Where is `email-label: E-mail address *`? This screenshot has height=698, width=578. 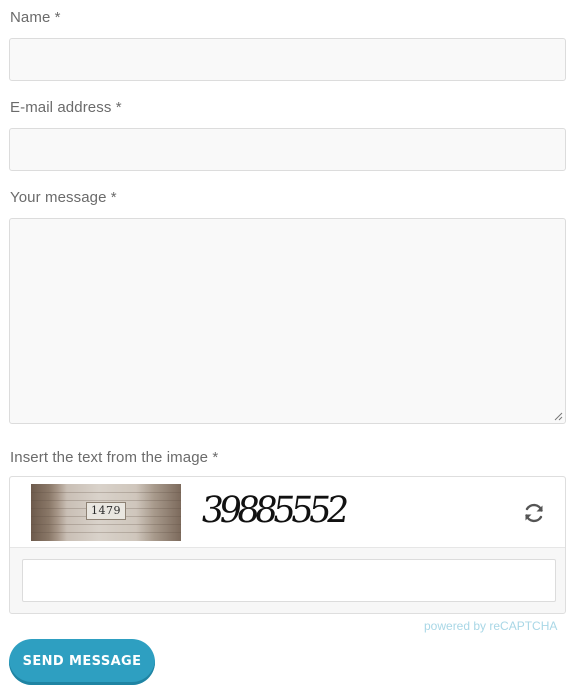 email-label: E-mail address * is located at coordinates (66, 107).